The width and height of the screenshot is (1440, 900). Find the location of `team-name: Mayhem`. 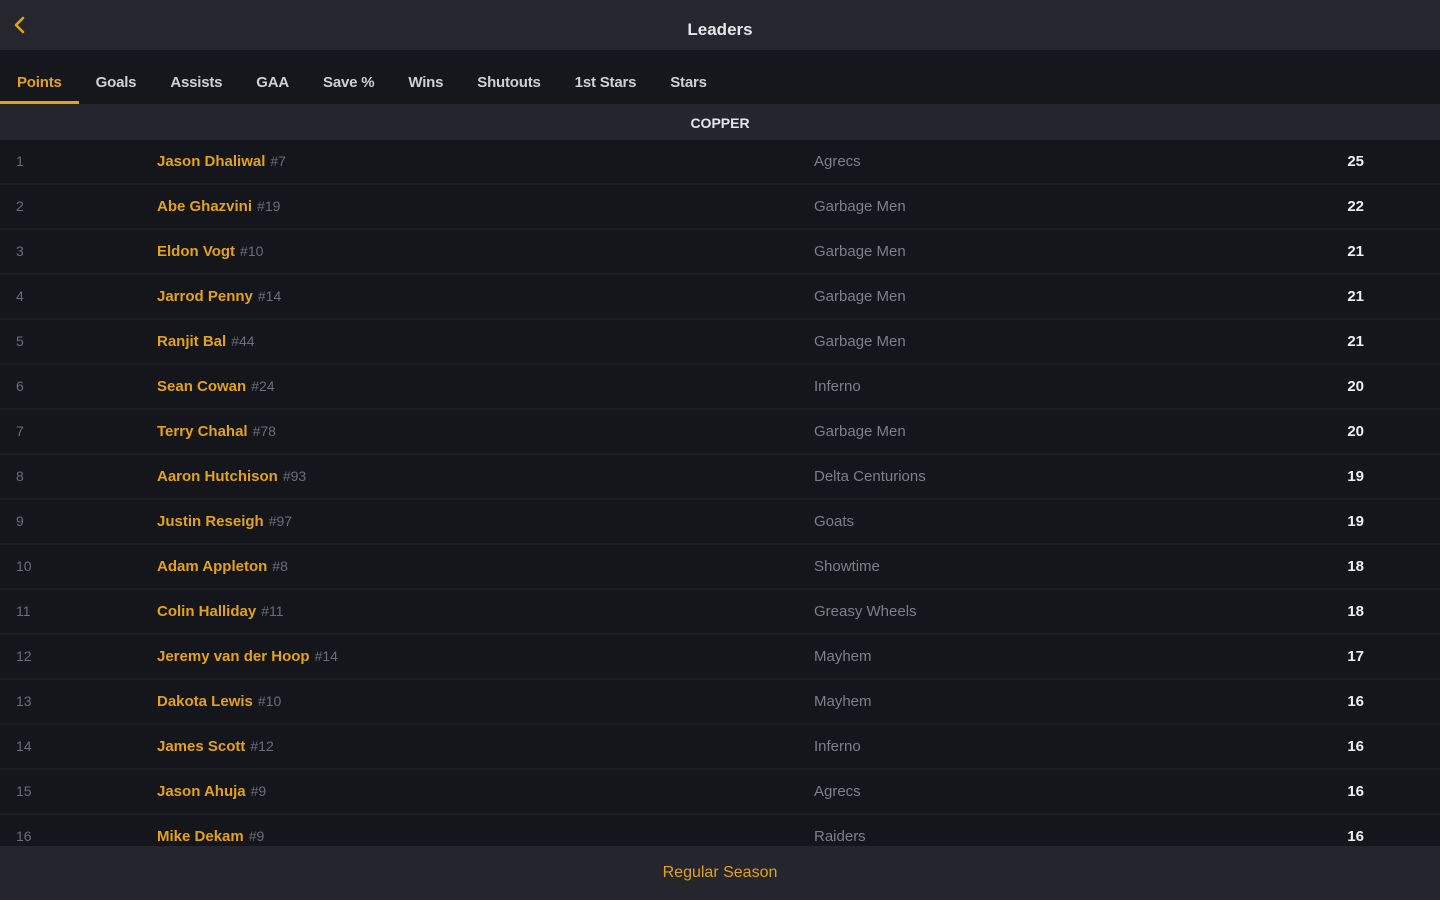

team-name: Mayhem is located at coordinates (843, 656).